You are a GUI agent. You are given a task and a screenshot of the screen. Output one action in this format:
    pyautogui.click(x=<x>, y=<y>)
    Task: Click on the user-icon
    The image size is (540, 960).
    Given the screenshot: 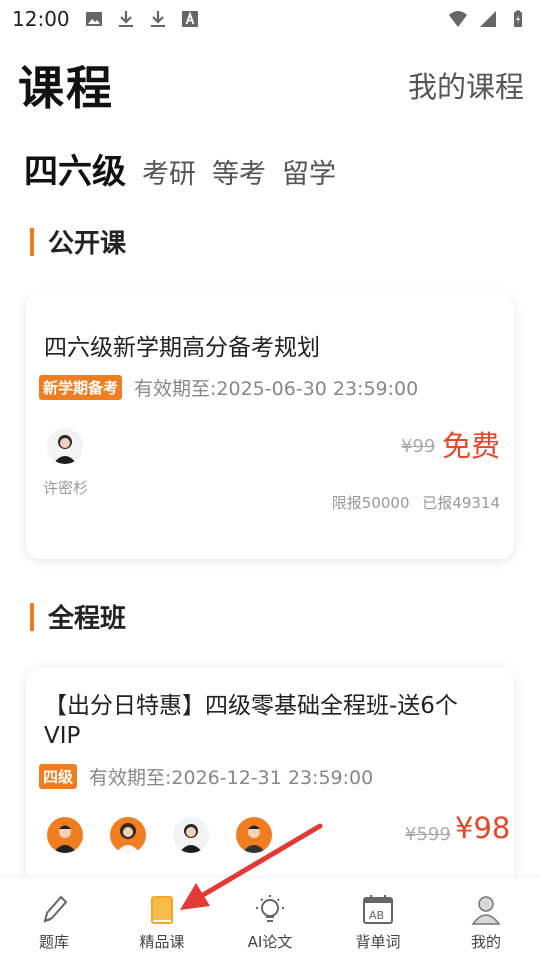 What is the action you would take?
    pyautogui.click(x=486, y=910)
    